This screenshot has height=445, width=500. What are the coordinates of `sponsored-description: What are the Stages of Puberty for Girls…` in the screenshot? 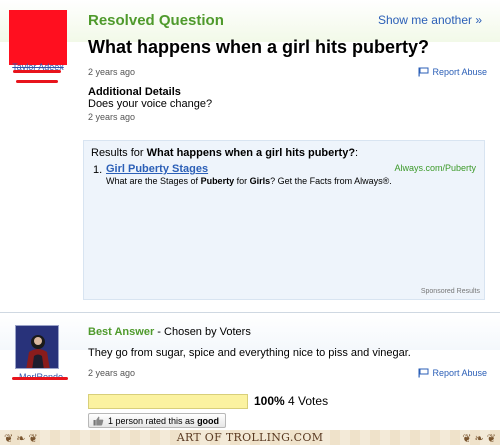 It's located at (249, 181).